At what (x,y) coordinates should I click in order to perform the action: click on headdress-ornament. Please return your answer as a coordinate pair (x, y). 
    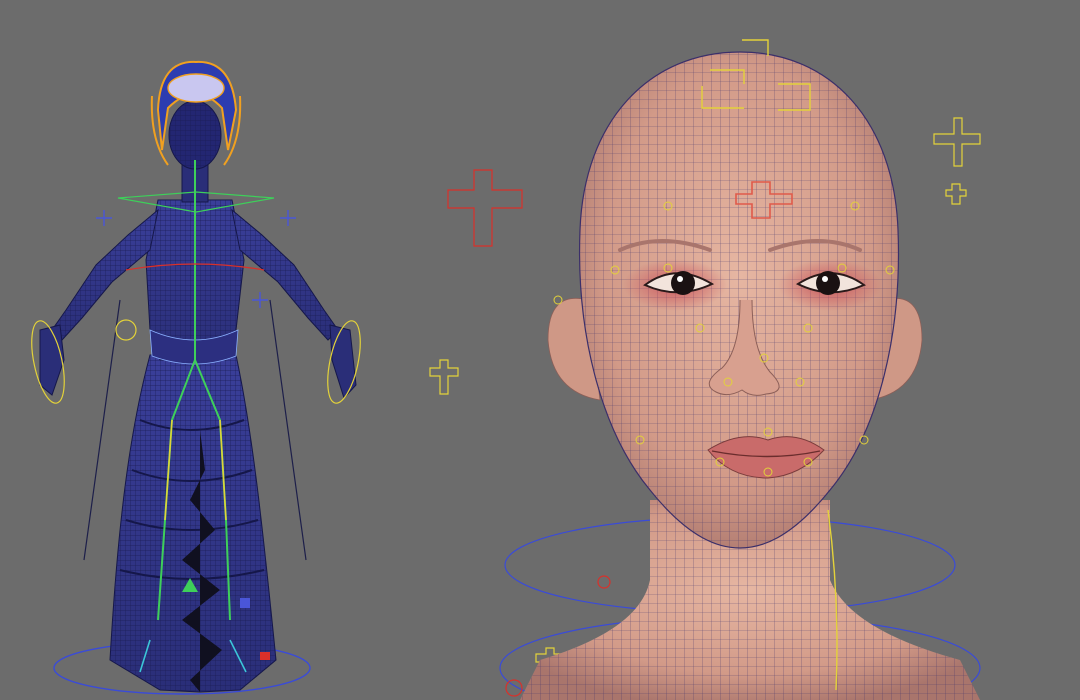
    Looking at the image, I should click on (196, 88).